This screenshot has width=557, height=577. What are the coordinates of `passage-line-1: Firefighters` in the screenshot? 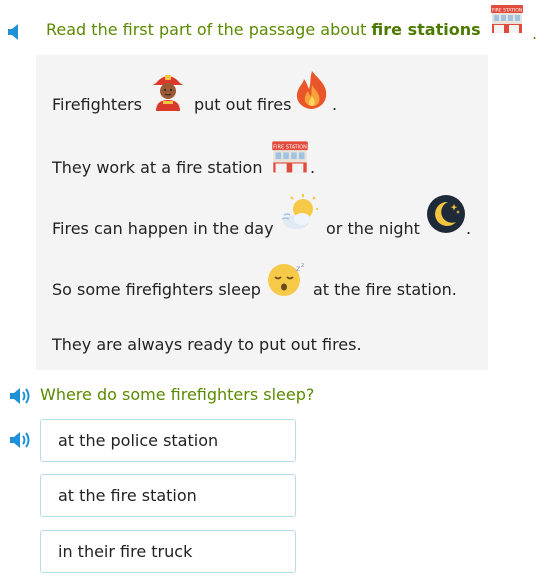 It's located at (97, 104).